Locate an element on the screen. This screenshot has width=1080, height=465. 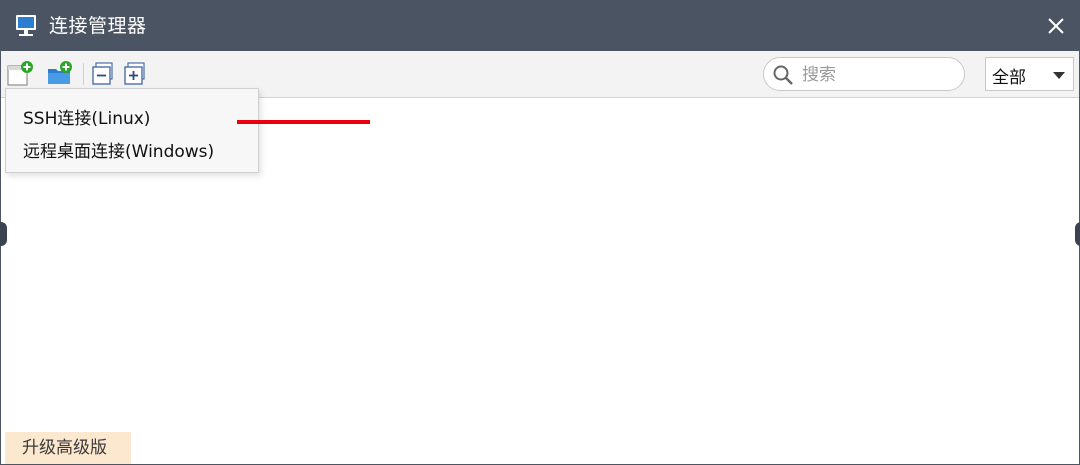
close-icon is located at coordinates (1056, 26).